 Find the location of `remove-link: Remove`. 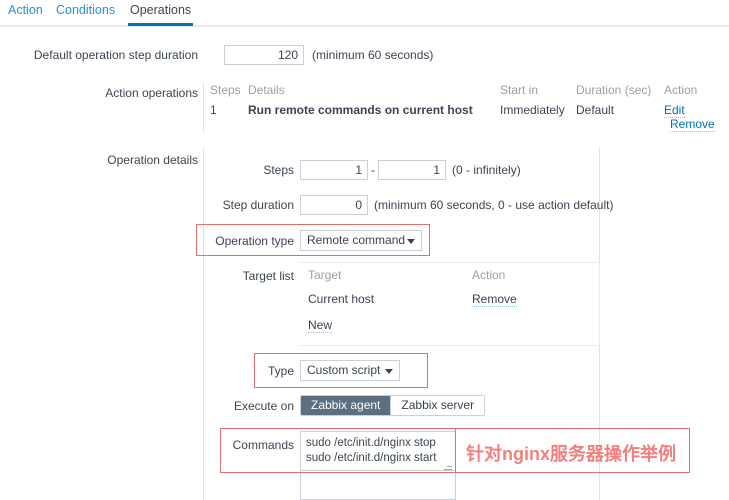

remove-link: Remove is located at coordinates (692, 124).